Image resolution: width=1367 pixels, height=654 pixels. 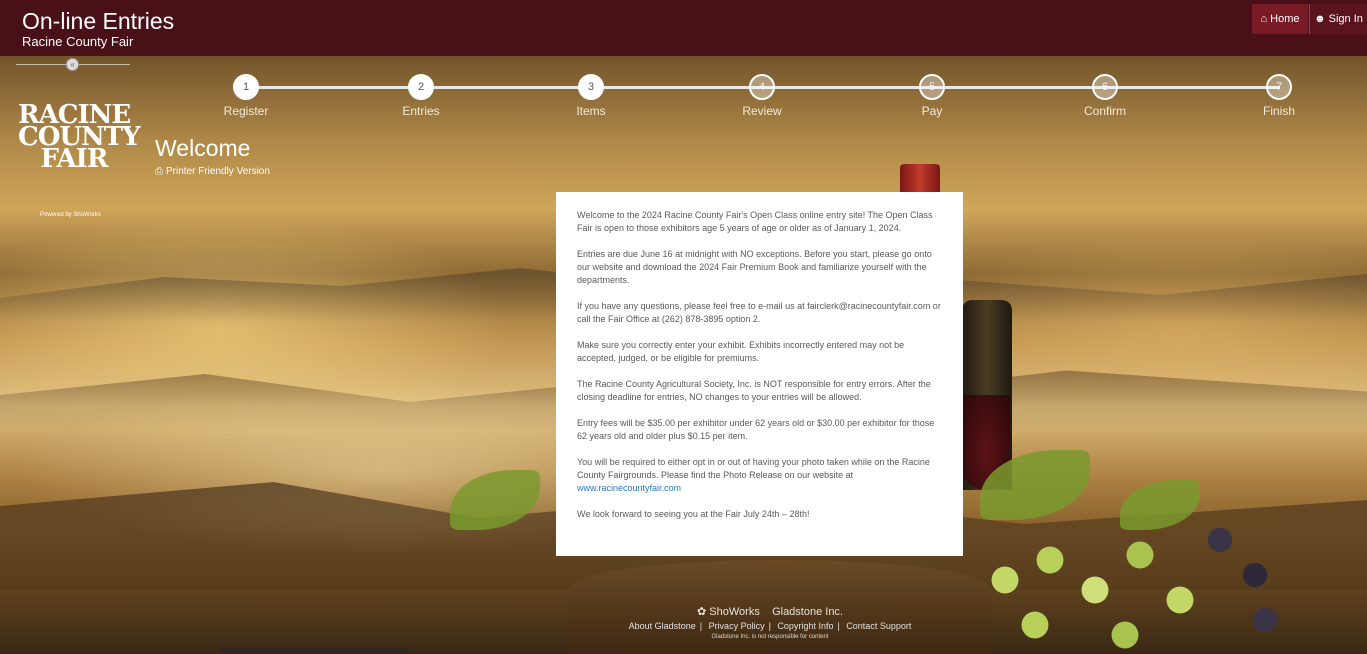 I want to click on user-icon: ☻, so click(x=1320, y=19).